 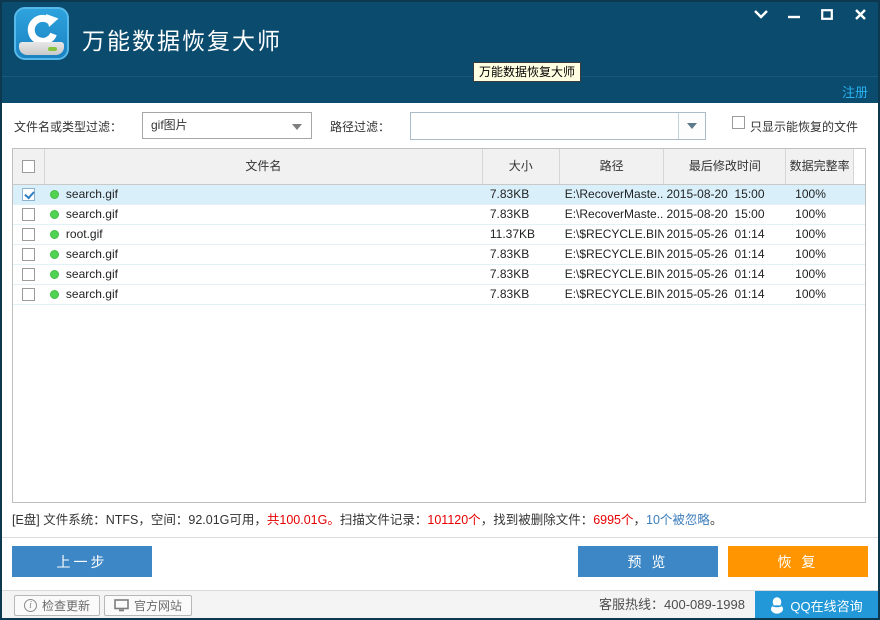 I want to click on footer-bar: i 检查更新 官方网站 客服热线：400-089-1998 QQ在线咨询, so click(x=440, y=605).